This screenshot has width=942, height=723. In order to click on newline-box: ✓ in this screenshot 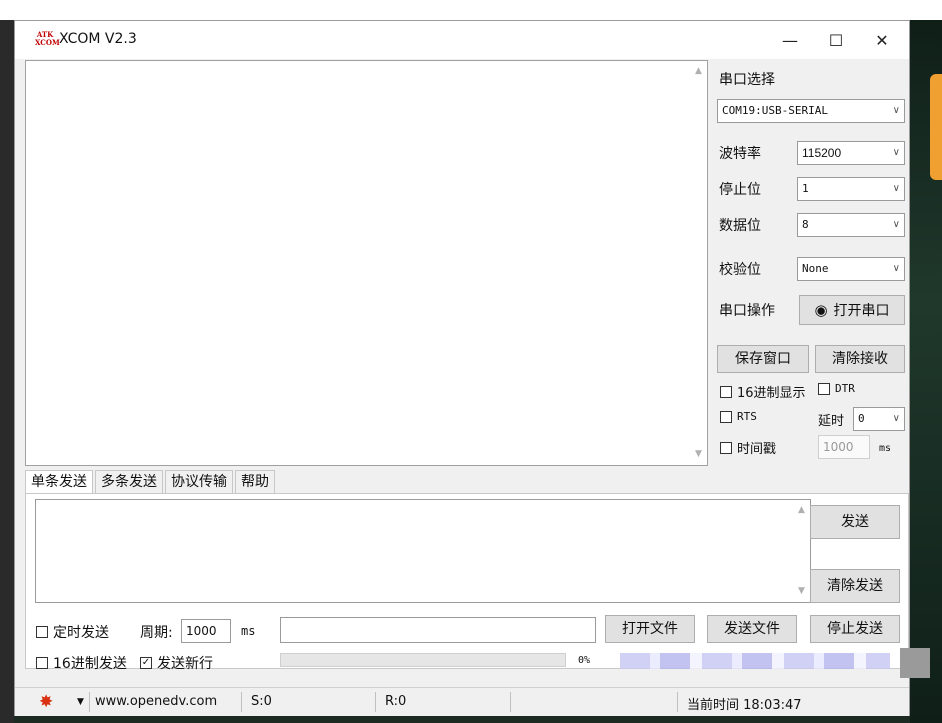, I will do `click(146, 663)`.